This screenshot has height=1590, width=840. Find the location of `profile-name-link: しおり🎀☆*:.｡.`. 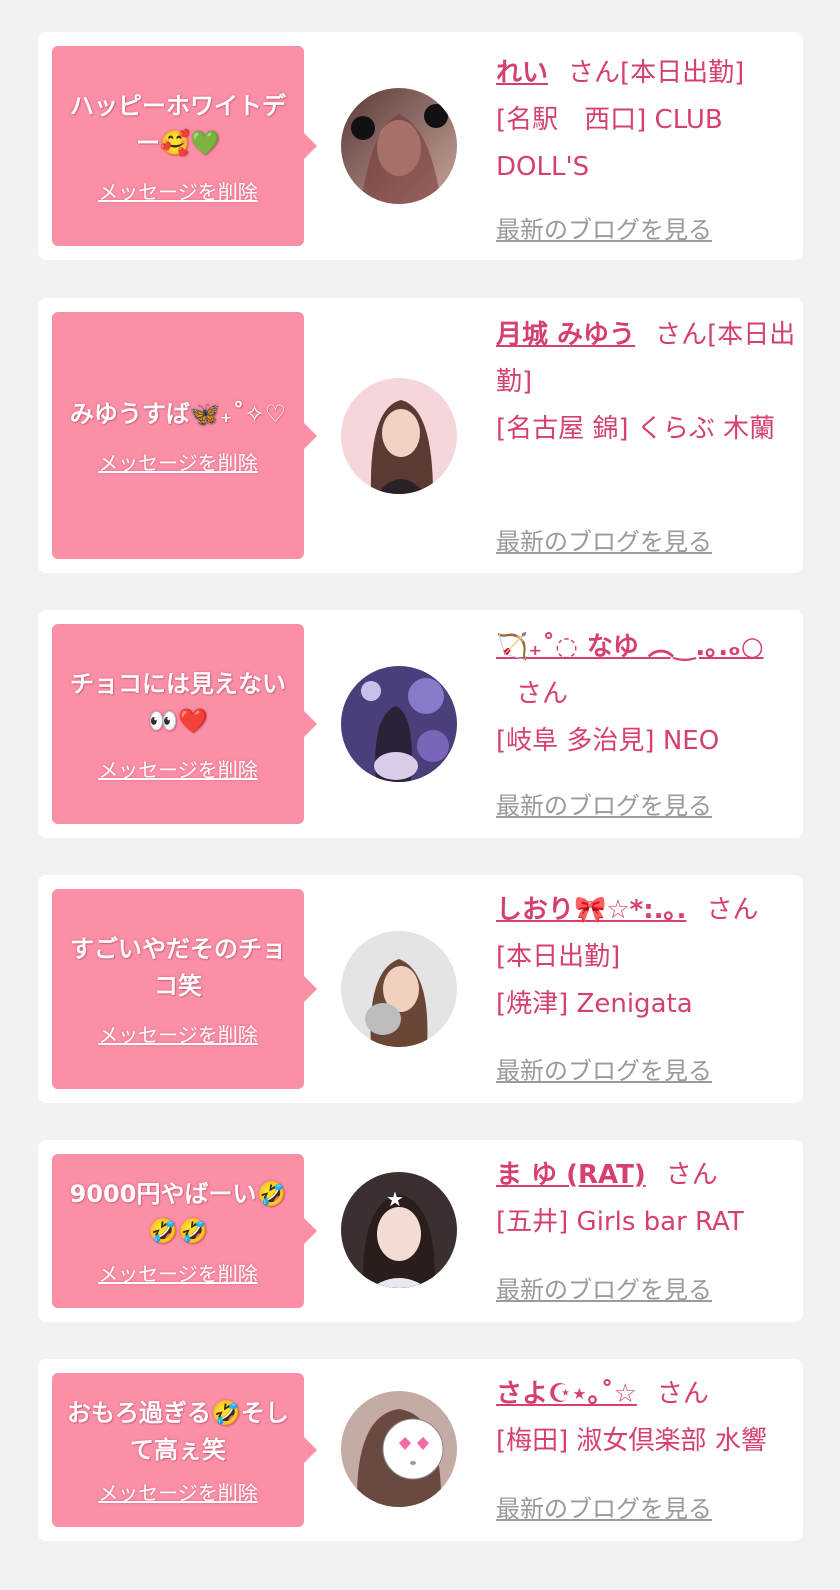

profile-name-link: しおり🎀☆*:.｡. is located at coordinates (591, 910).